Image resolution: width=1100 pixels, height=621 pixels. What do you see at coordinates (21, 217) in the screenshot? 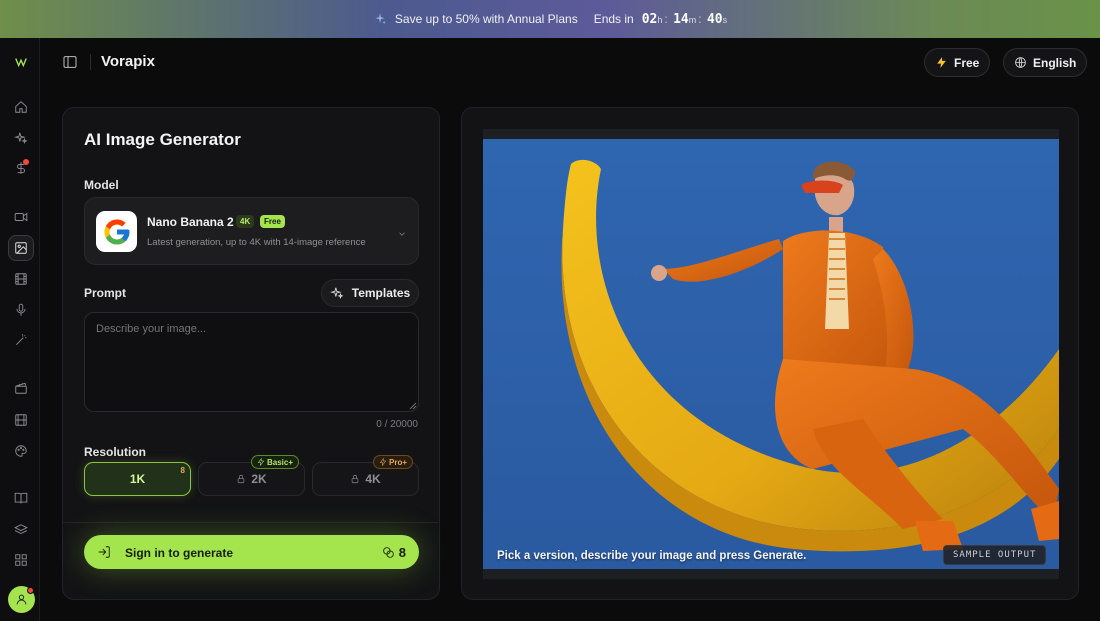
I see `video-icon` at bounding box center [21, 217].